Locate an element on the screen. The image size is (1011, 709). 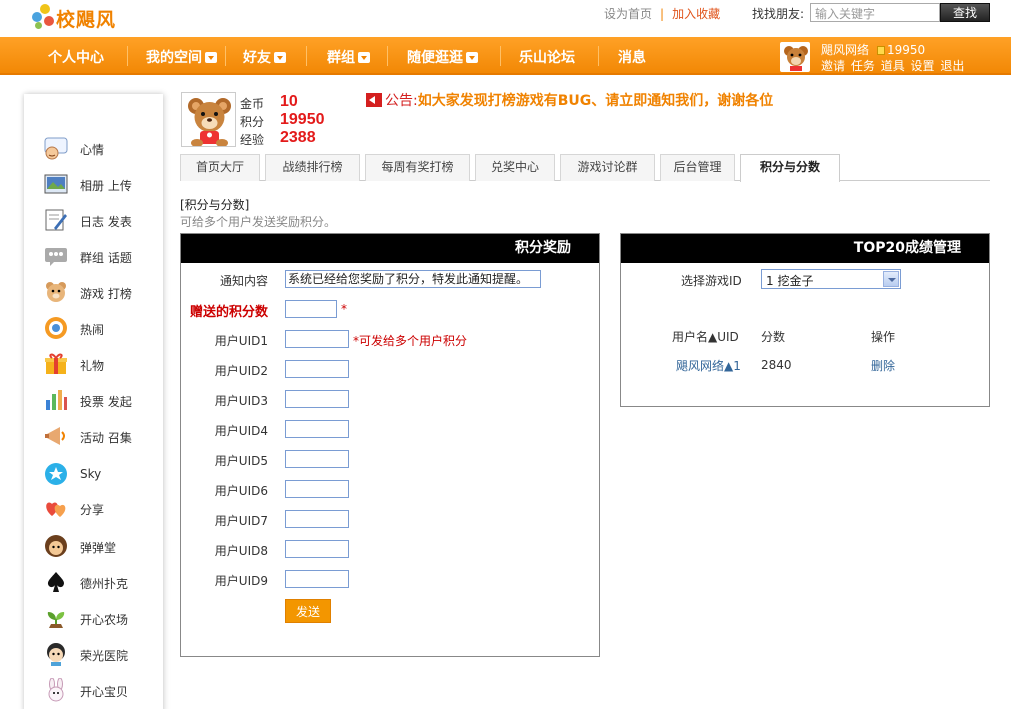
announcement-label: 公告: is located at coordinates (401, 101).